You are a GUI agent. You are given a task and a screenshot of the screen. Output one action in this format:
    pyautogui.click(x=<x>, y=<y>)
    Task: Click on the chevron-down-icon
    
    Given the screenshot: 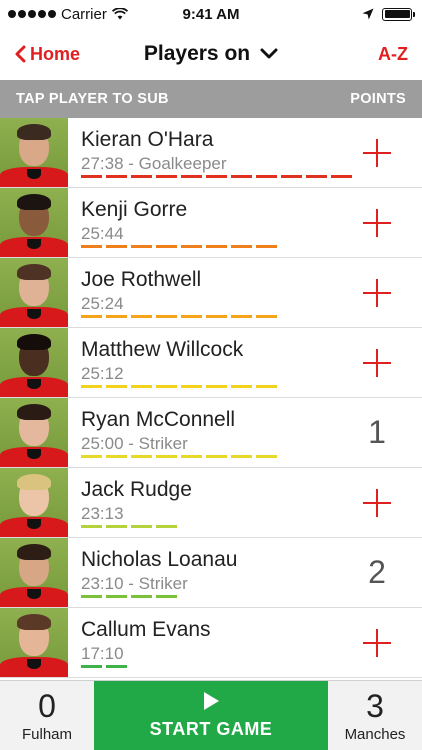 What is the action you would take?
    pyautogui.click(x=269, y=53)
    